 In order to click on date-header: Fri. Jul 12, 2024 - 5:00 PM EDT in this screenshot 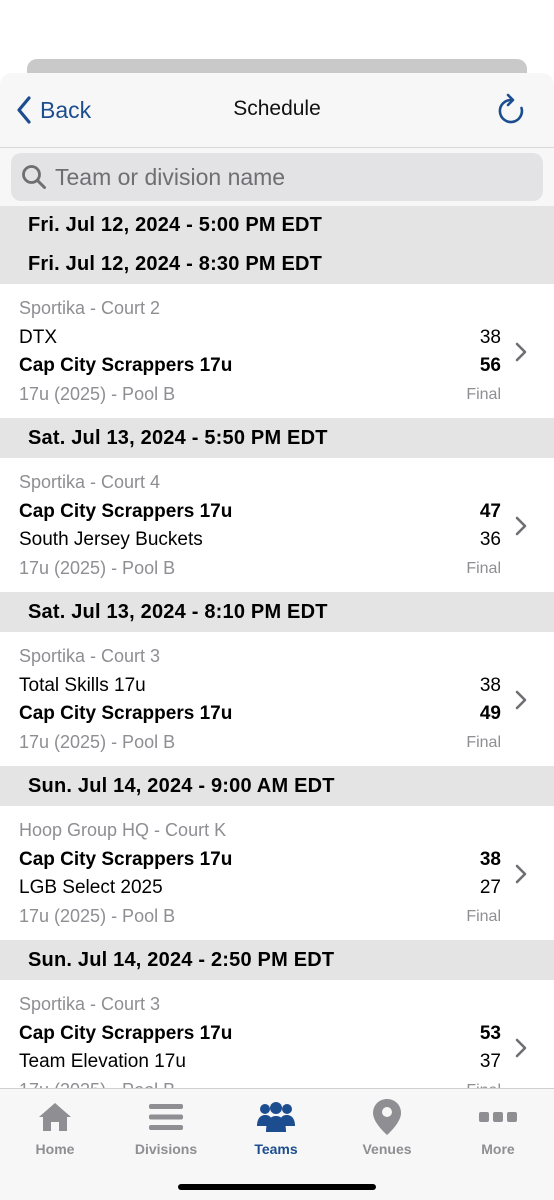, I will do `click(277, 225)`.